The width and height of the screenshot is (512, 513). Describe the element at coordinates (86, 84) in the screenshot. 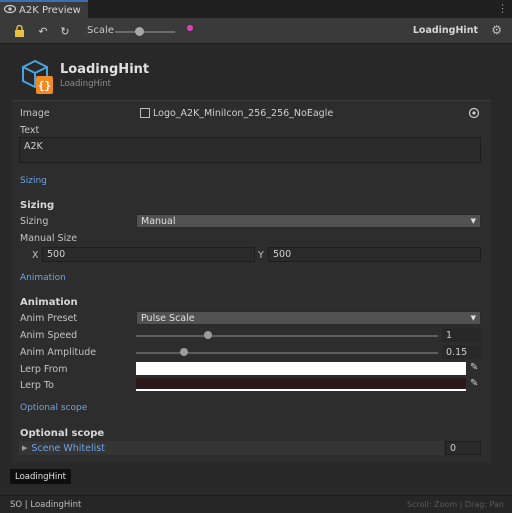

I see `component-subtitle: LoadingHint` at that location.